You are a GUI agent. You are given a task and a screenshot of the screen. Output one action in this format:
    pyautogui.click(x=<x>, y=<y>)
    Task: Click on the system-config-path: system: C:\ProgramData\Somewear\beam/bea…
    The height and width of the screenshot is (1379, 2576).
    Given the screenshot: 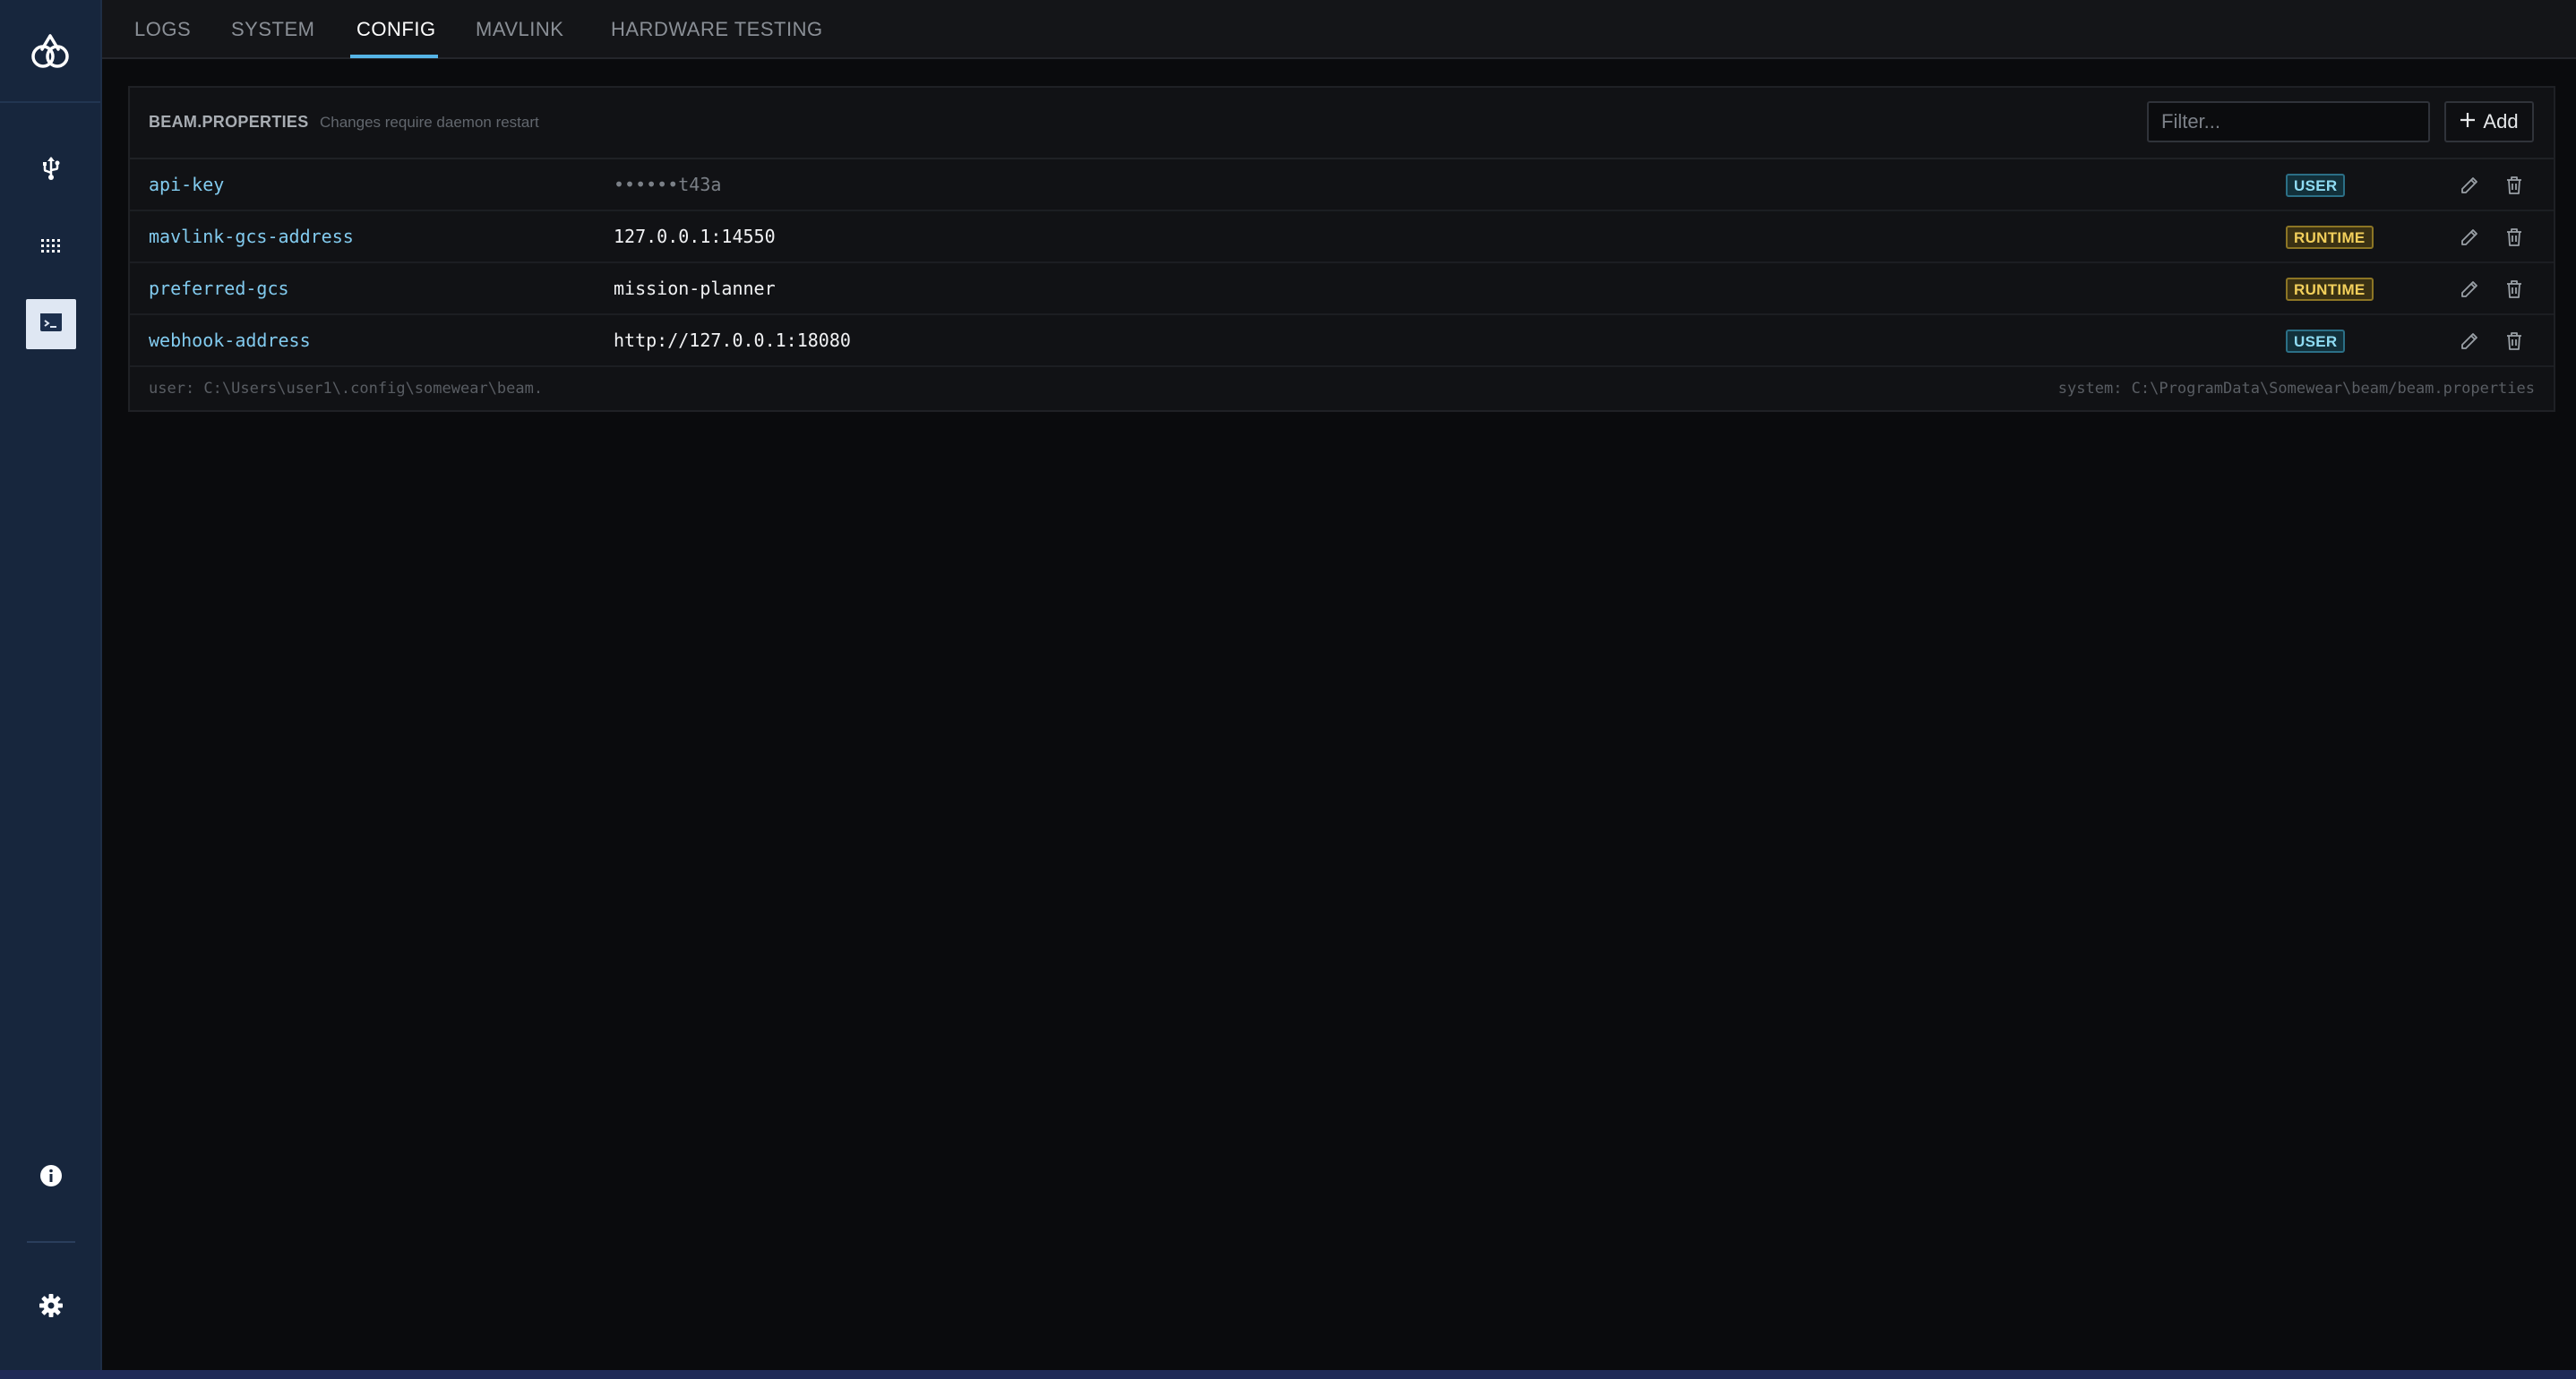 What is the action you would take?
    pyautogui.click(x=2296, y=389)
    